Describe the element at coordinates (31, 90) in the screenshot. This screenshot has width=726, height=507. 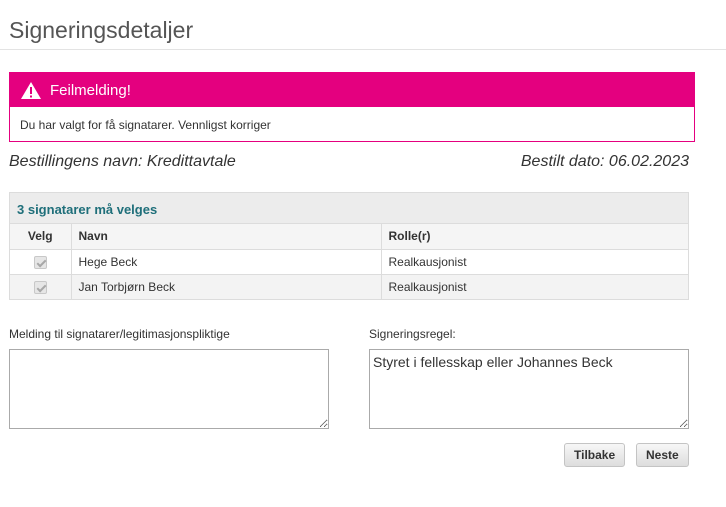
I see `warning-icon` at that location.